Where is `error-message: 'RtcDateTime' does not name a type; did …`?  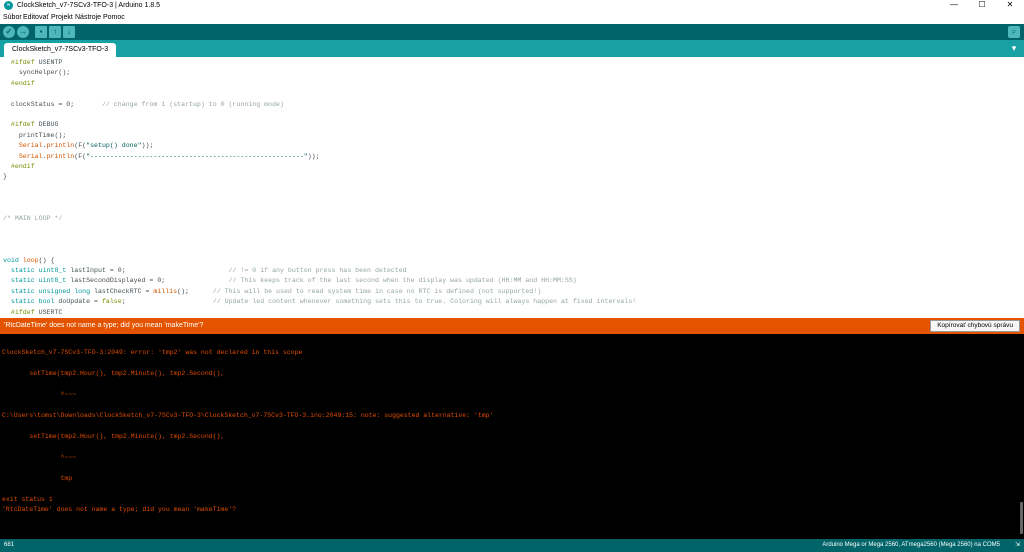
error-message: 'RtcDateTime' does not name a type; did … is located at coordinates (104, 325).